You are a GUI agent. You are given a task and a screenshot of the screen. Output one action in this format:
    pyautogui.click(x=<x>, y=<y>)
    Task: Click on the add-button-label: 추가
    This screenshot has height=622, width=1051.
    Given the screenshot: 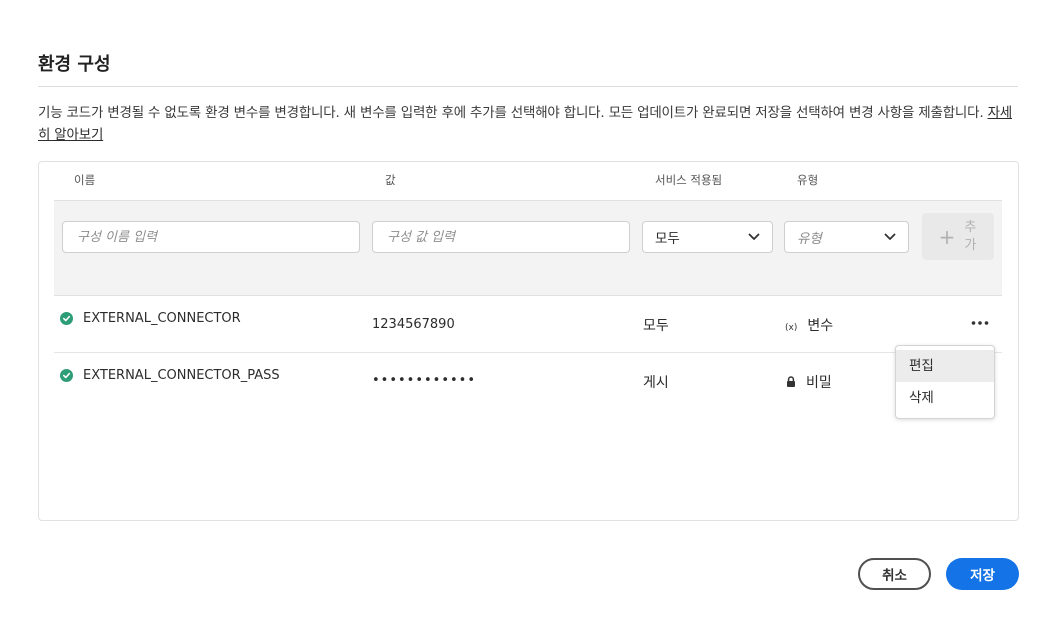 What is the action you would take?
    pyautogui.click(x=970, y=236)
    